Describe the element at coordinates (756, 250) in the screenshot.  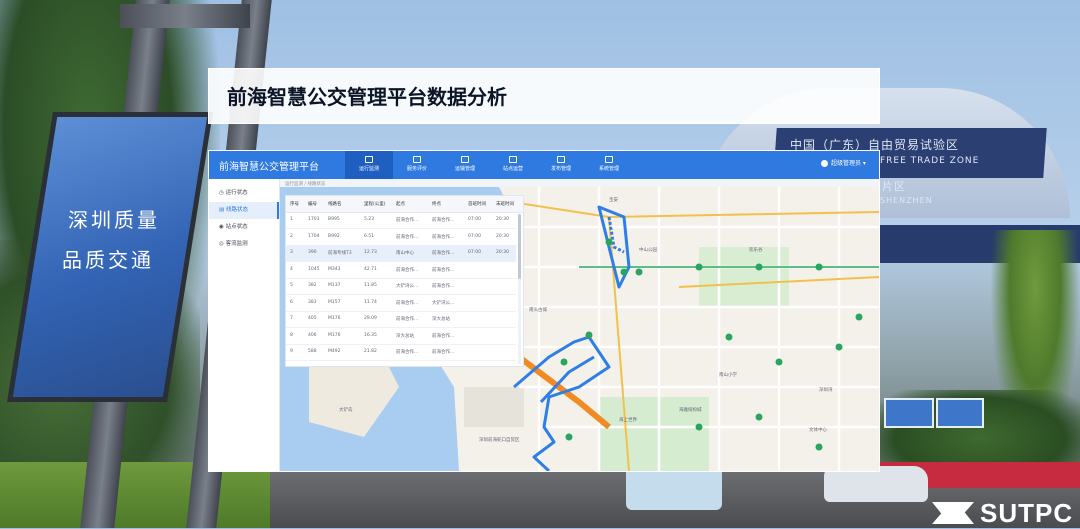
I see `map-label: 欢乐谷` at that location.